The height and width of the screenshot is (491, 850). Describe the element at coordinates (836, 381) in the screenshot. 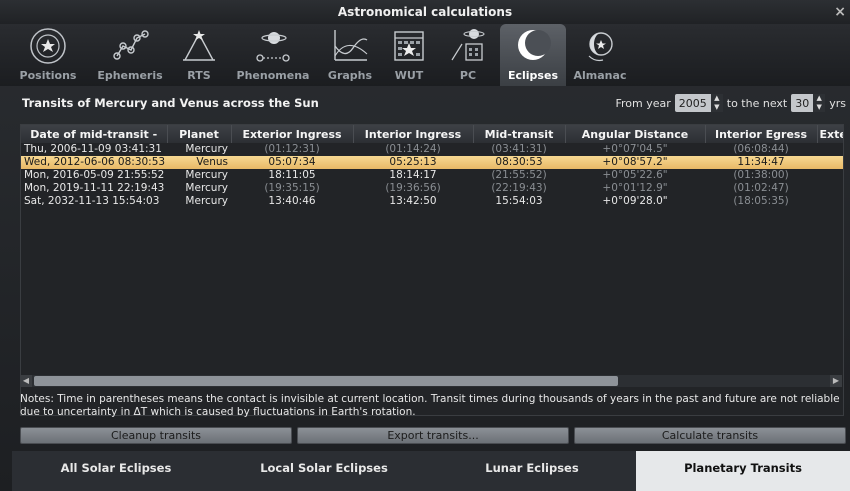

I see `scroll-right-icon: ▶` at that location.